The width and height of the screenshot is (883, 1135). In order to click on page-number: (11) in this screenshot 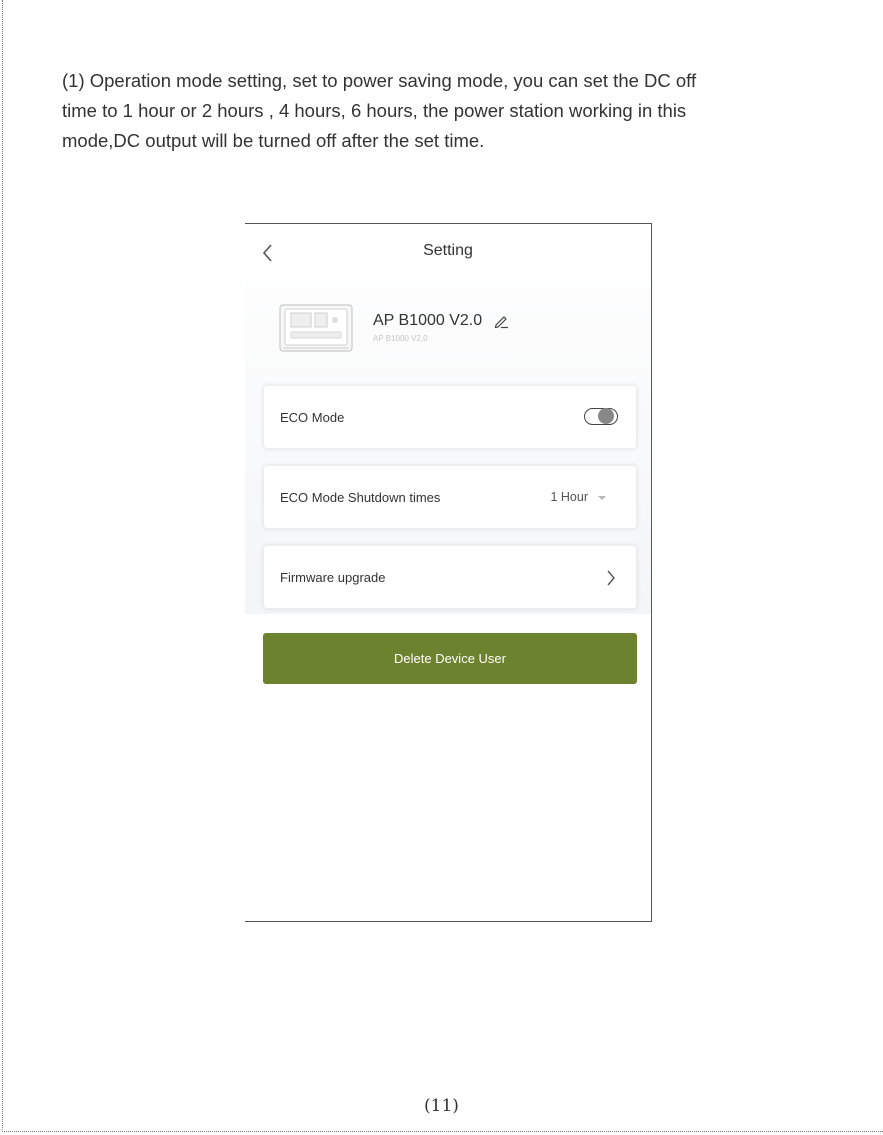, I will do `click(441, 1106)`.